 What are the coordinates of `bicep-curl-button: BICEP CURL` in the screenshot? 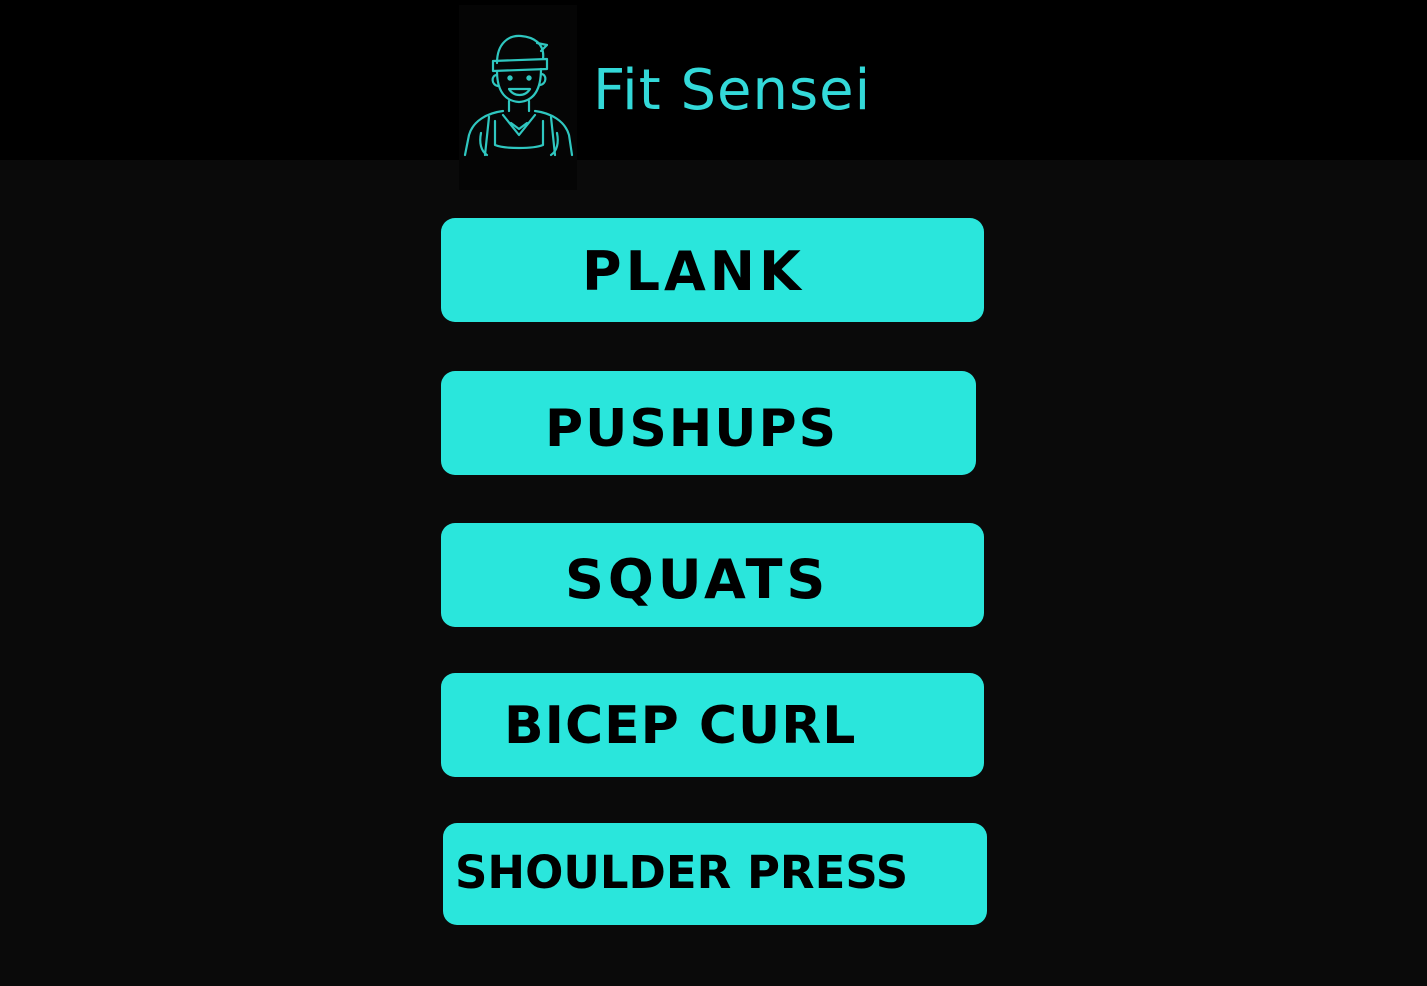 It's located at (712, 725).